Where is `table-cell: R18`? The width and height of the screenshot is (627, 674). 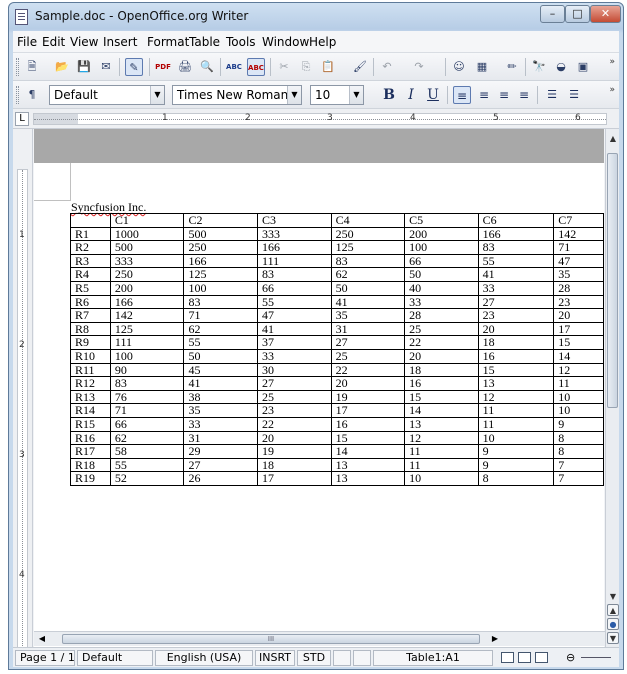
table-cell: R18 is located at coordinates (90, 465).